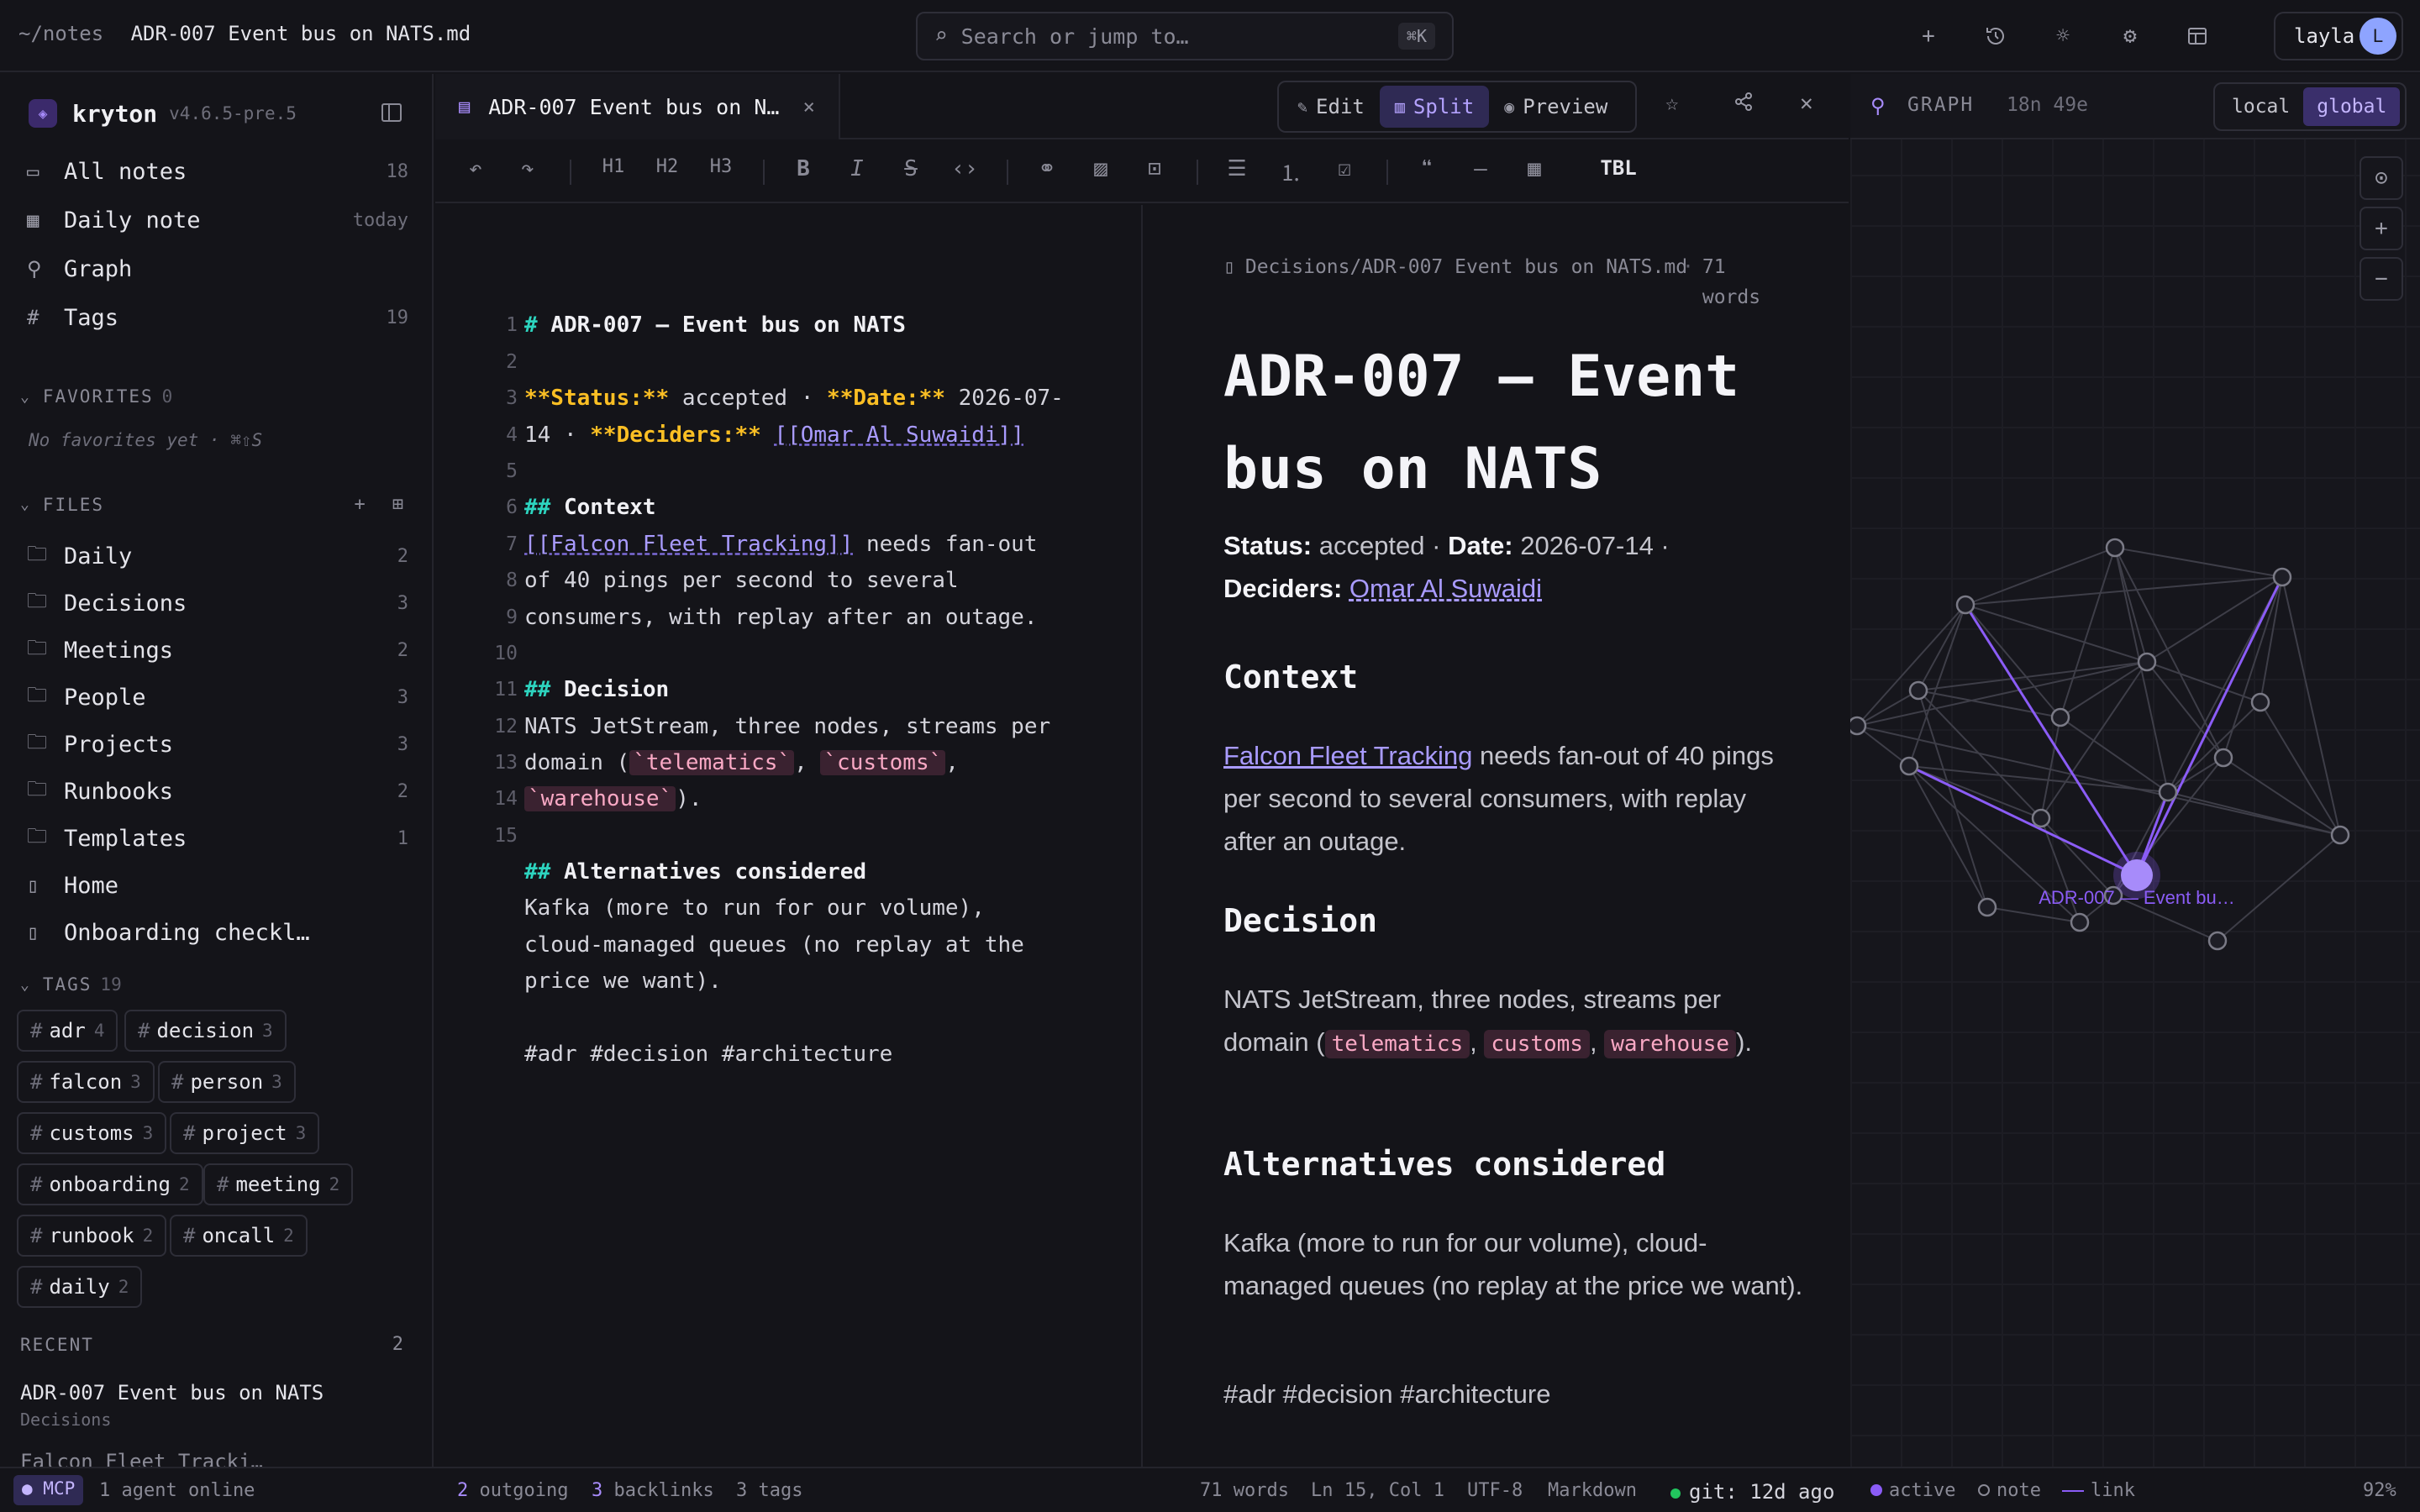 The height and width of the screenshot is (1512, 2420). I want to click on heading-1-button: H1, so click(613, 166).